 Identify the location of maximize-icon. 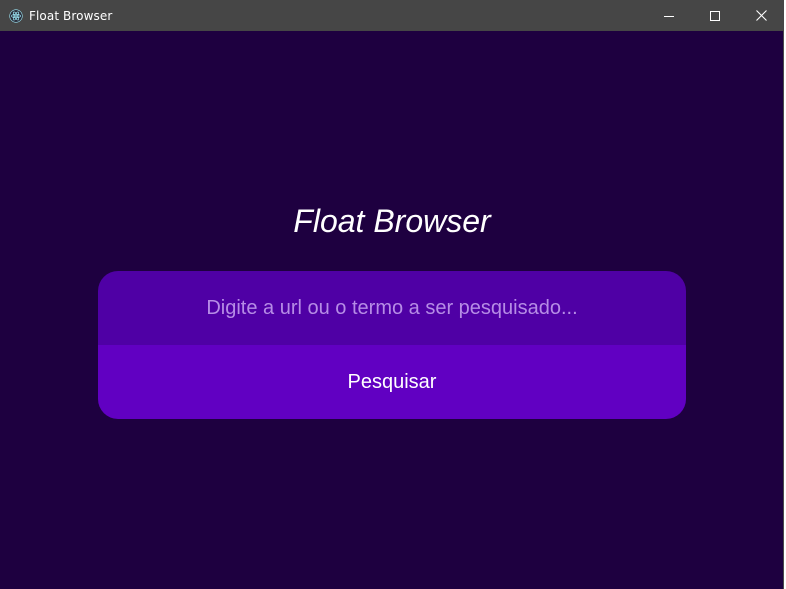
(715, 15).